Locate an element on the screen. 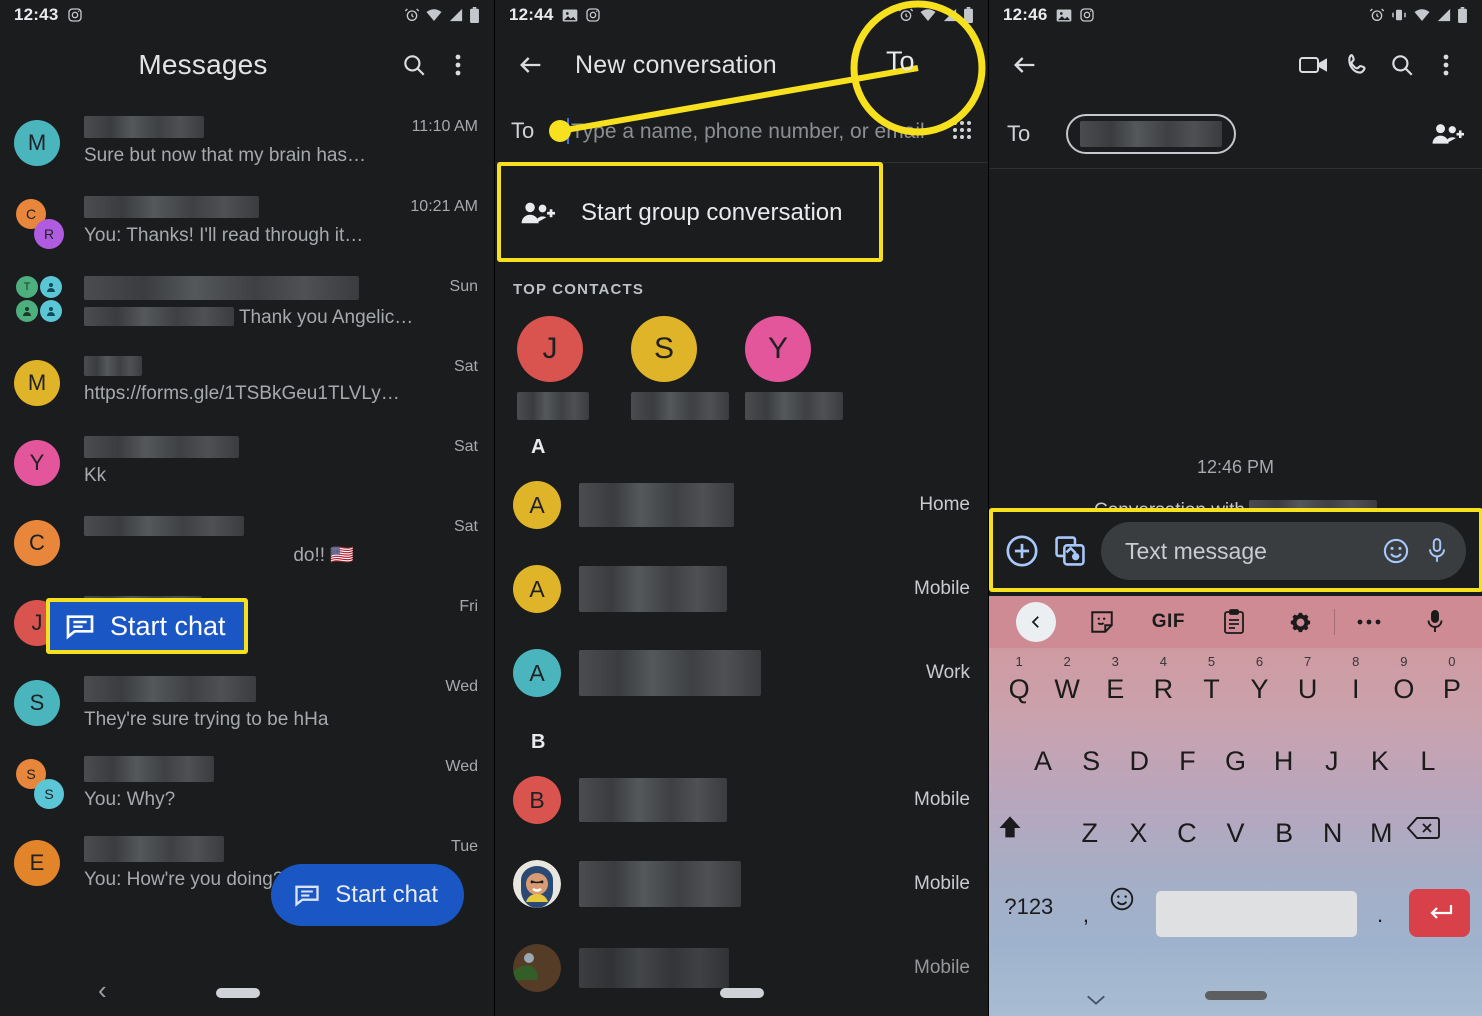 The image size is (1482, 1016). symbols-key: ?123 is located at coordinates (1029, 908).